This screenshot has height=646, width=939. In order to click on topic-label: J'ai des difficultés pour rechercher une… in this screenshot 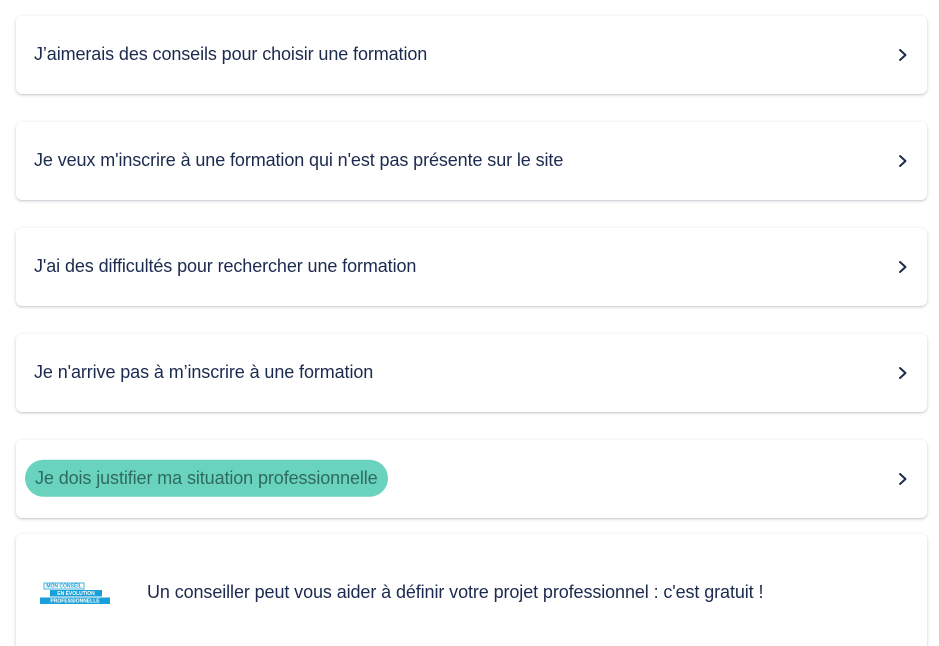, I will do `click(225, 266)`.